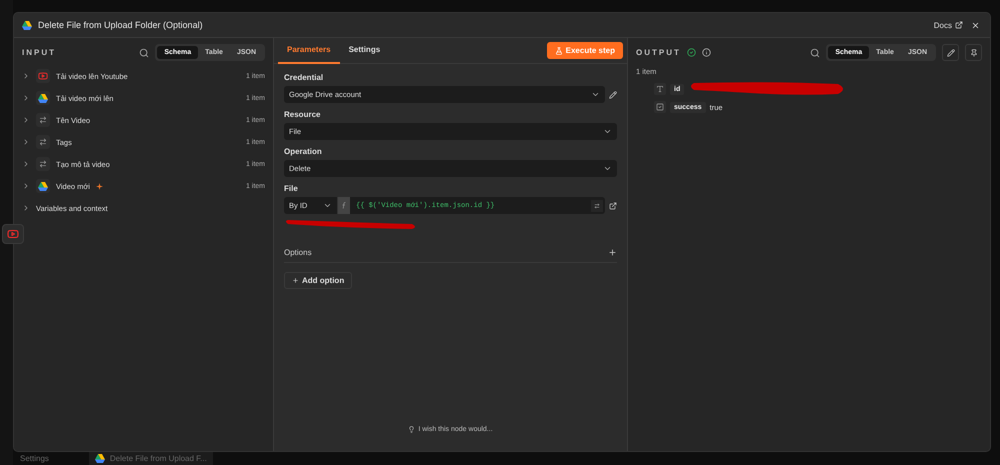 This screenshot has width=1000, height=465. Describe the element at coordinates (303, 151) in the screenshot. I see `field-label: Operation` at that location.